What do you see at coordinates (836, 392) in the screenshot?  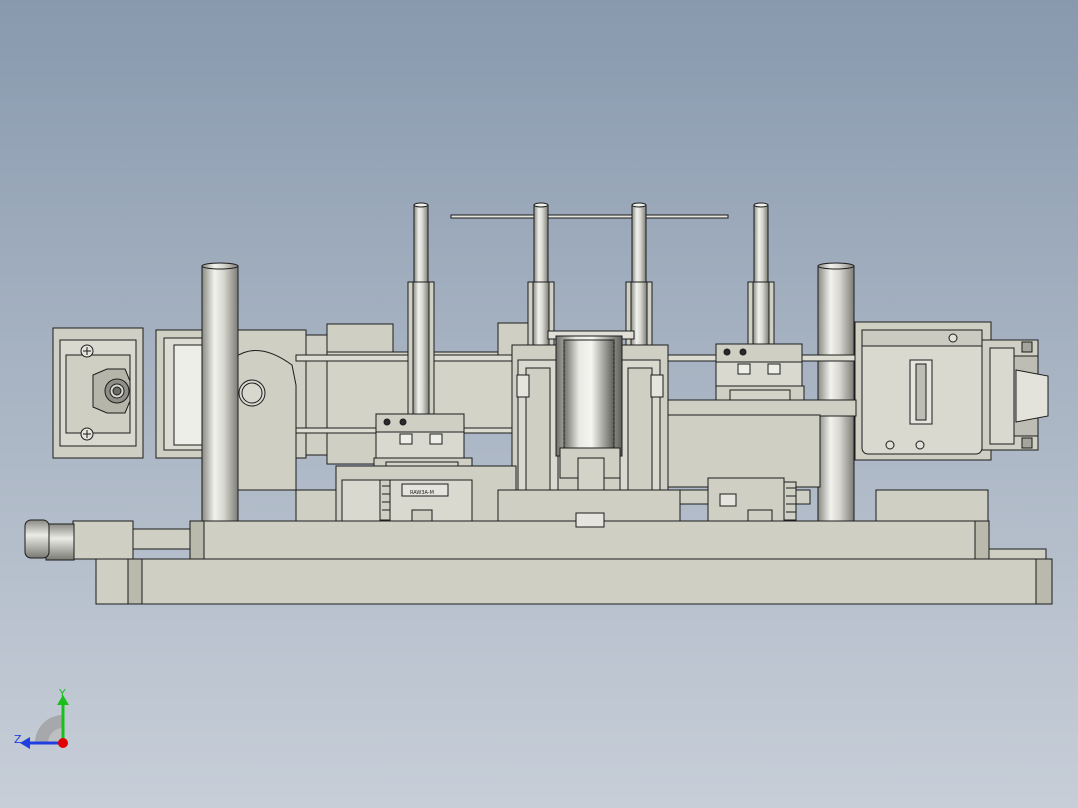 I see `guide-post-right` at bounding box center [836, 392].